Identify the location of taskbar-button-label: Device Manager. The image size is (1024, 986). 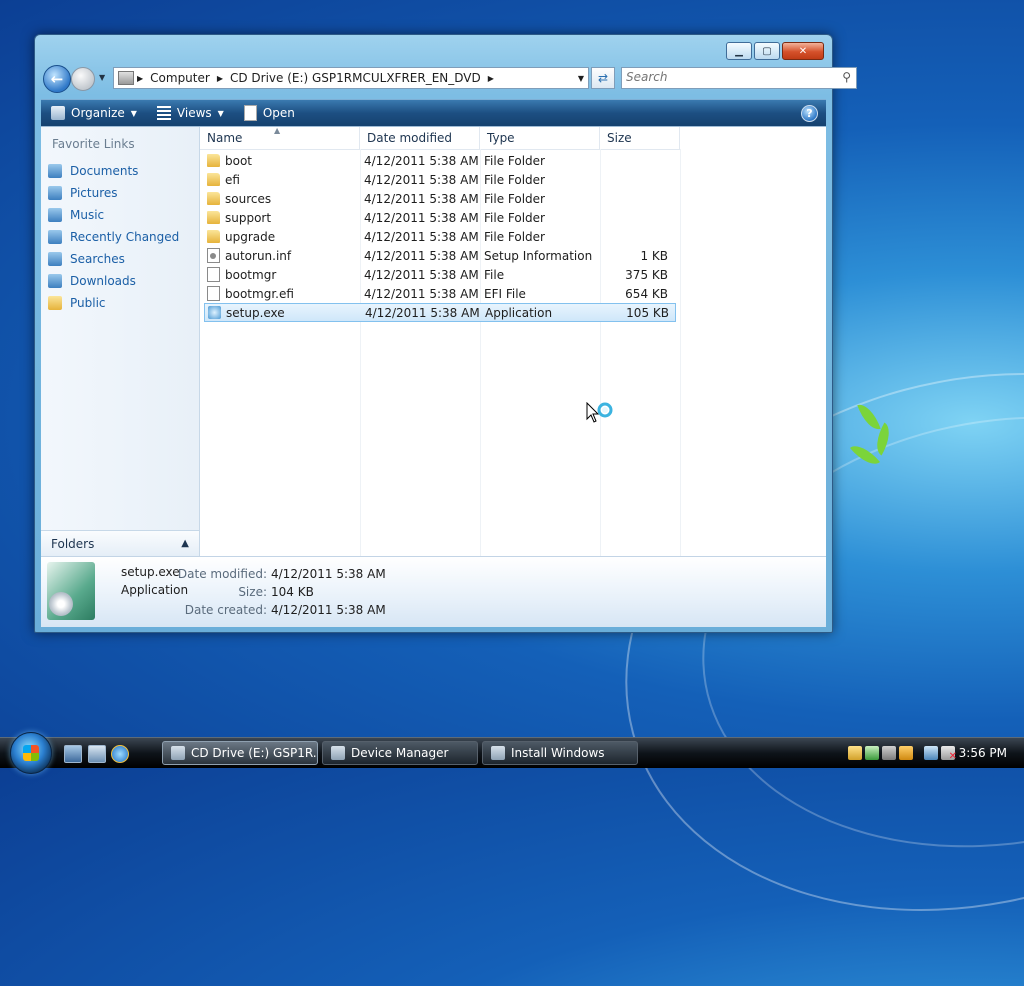
(400, 753).